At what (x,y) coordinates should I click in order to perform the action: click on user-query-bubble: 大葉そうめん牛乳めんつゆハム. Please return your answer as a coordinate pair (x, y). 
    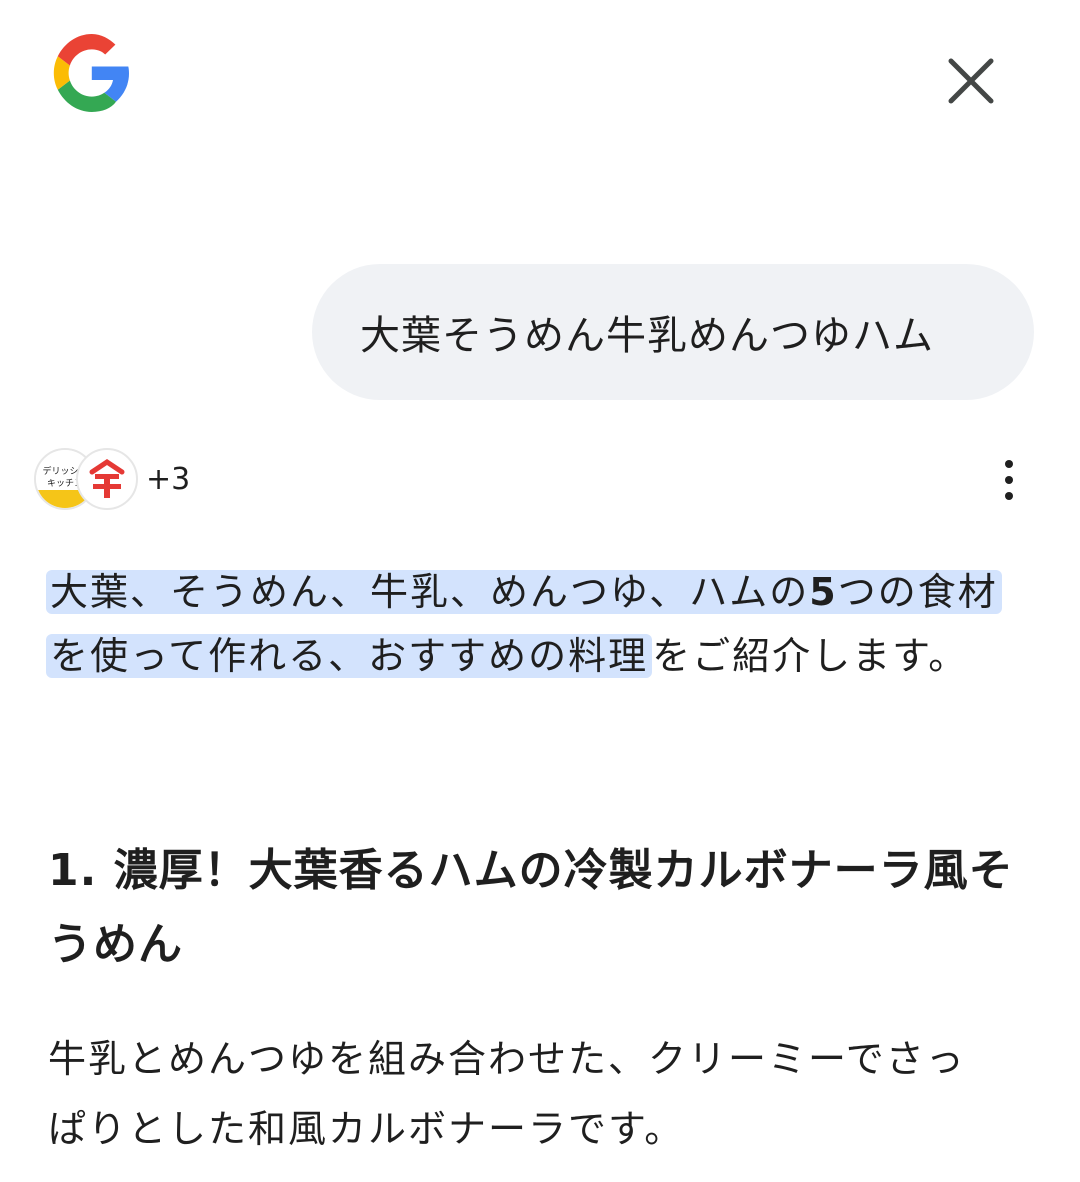
    Looking at the image, I should click on (673, 332).